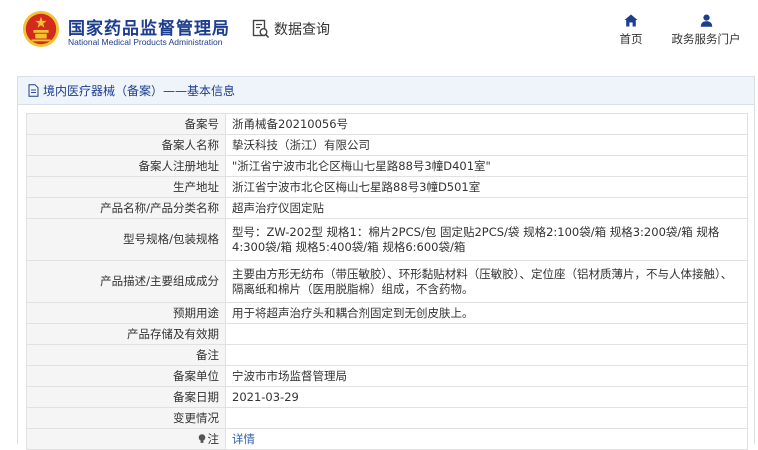 The image size is (758, 450). Describe the element at coordinates (486, 397) in the screenshot. I see `row-value: 2021-03-29` at that location.